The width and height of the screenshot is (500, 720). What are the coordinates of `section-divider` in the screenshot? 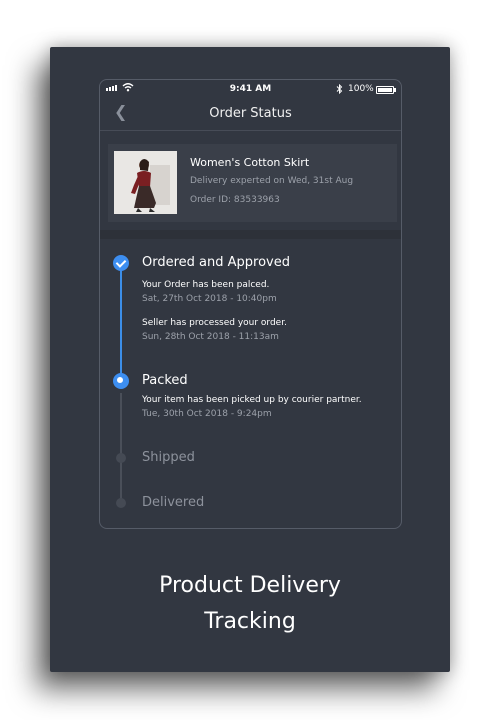 It's located at (250, 234).